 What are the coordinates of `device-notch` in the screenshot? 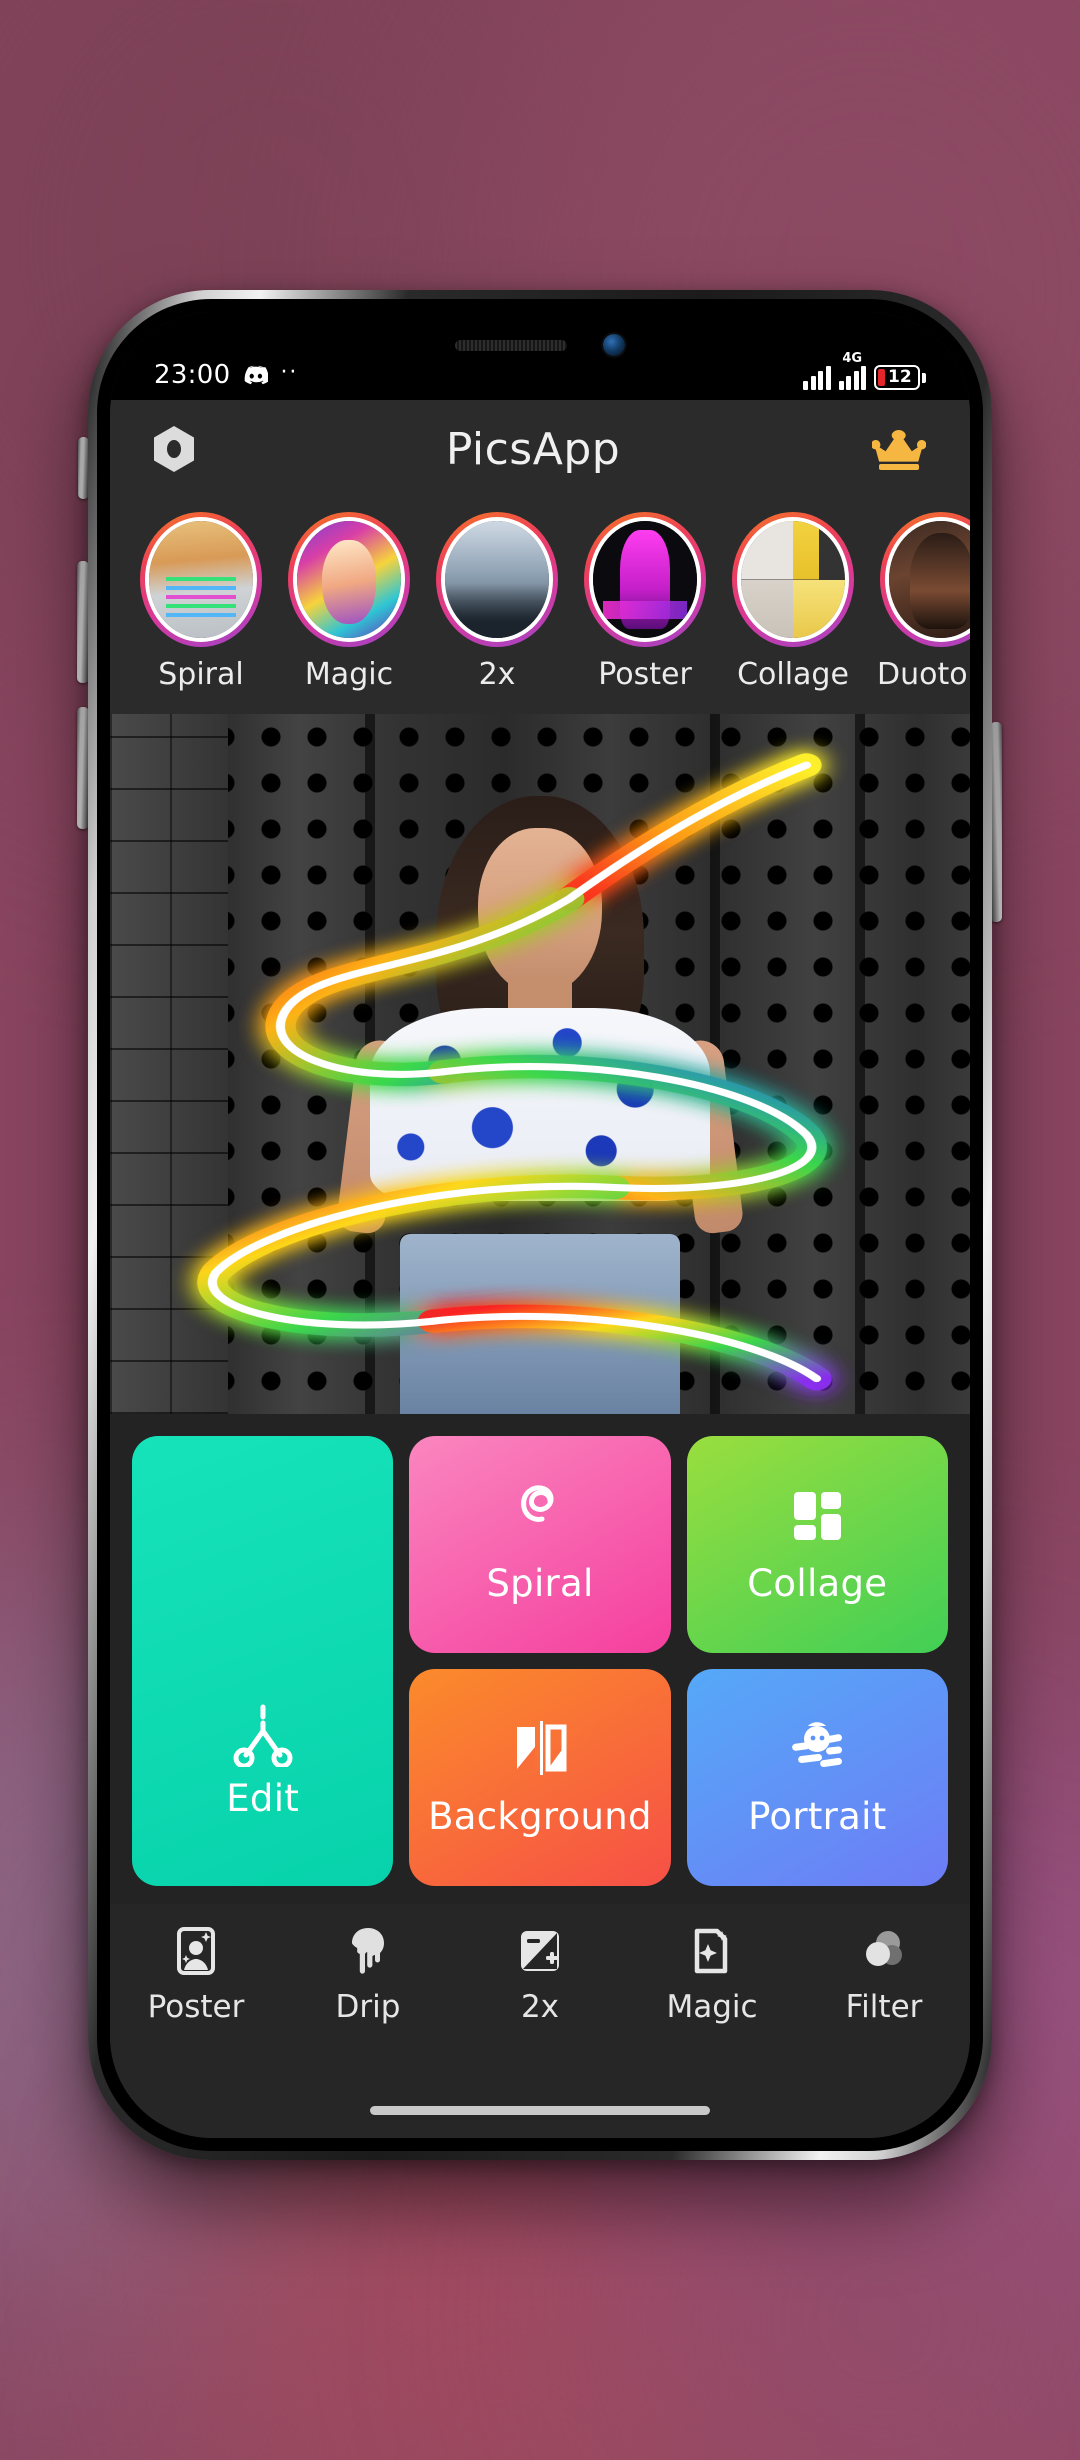 It's located at (540, 345).